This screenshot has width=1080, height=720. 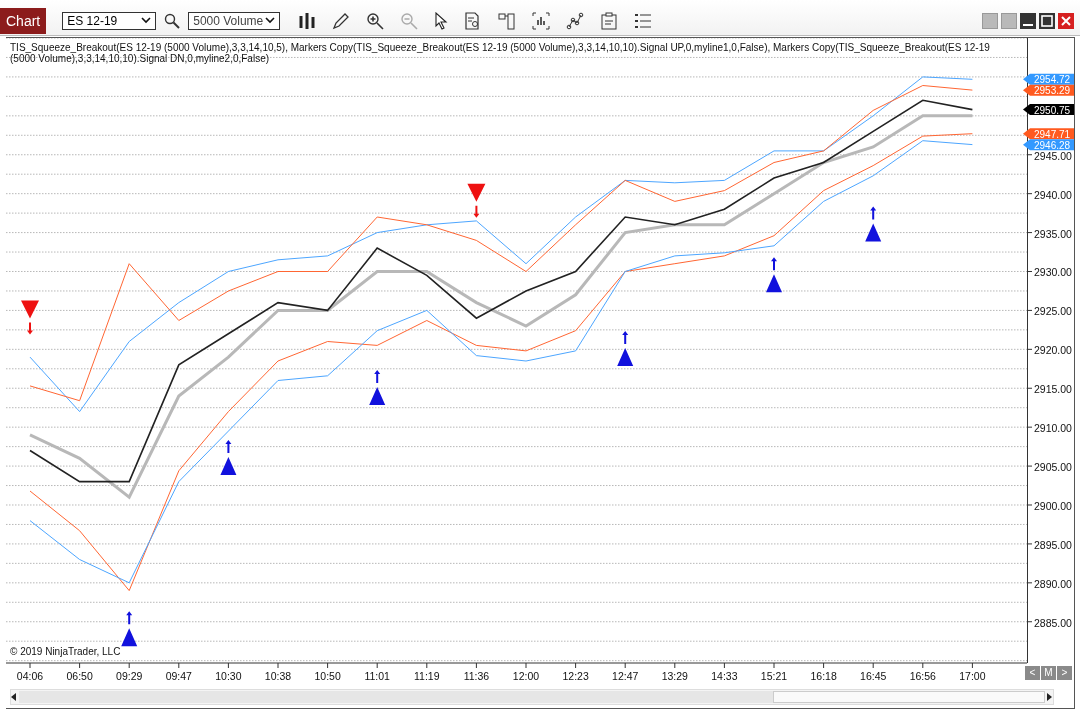 I want to click on bar-chart-icon, so click(x=307, y=20).